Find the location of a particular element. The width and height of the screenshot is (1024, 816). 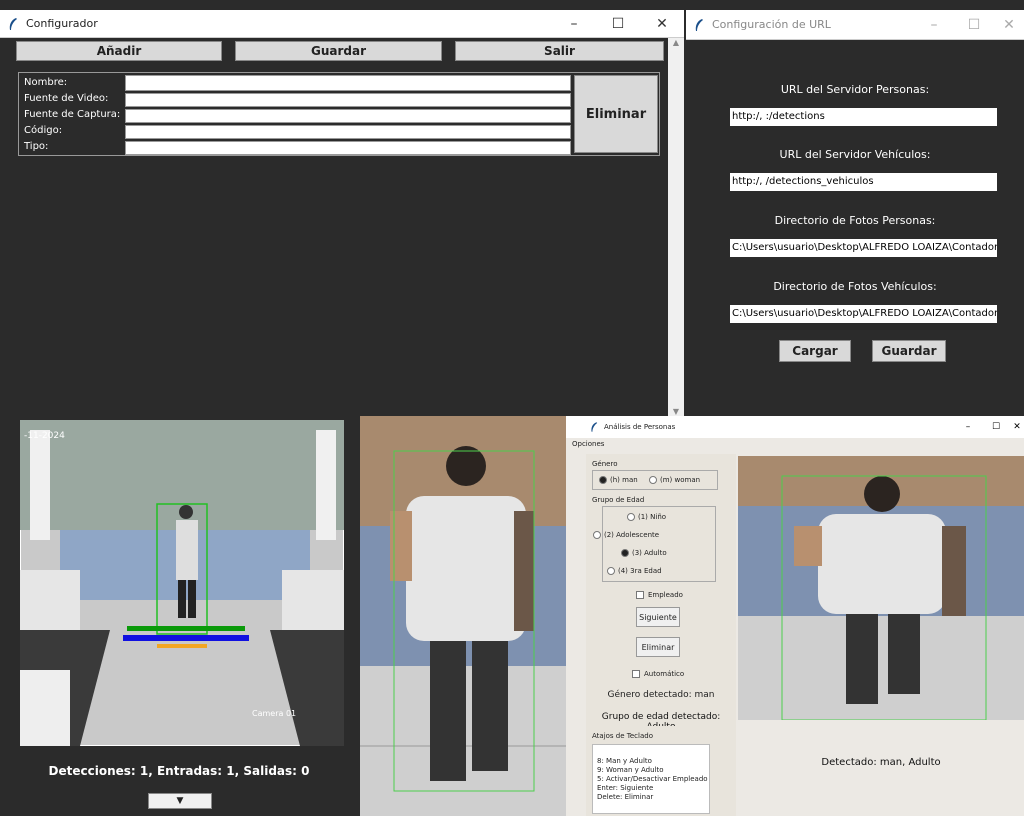

code-input is located at coordinates (348, 132).